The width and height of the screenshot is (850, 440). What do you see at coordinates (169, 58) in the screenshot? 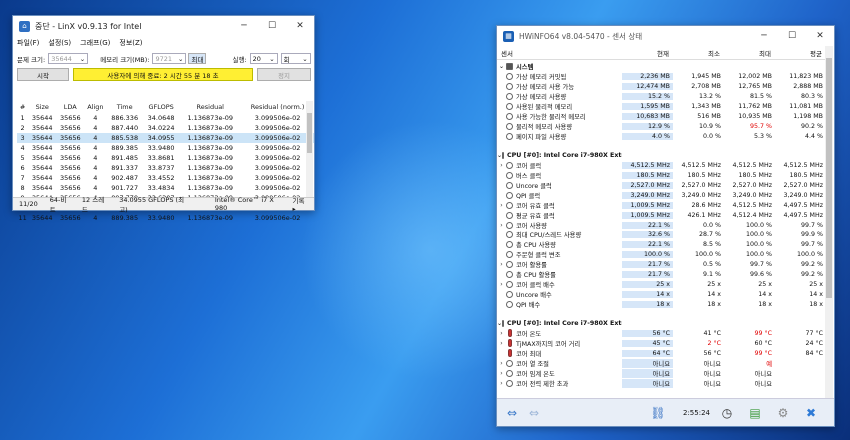
I see `memory-combo: 9721 ⌄` at bounding box center [169, 58].